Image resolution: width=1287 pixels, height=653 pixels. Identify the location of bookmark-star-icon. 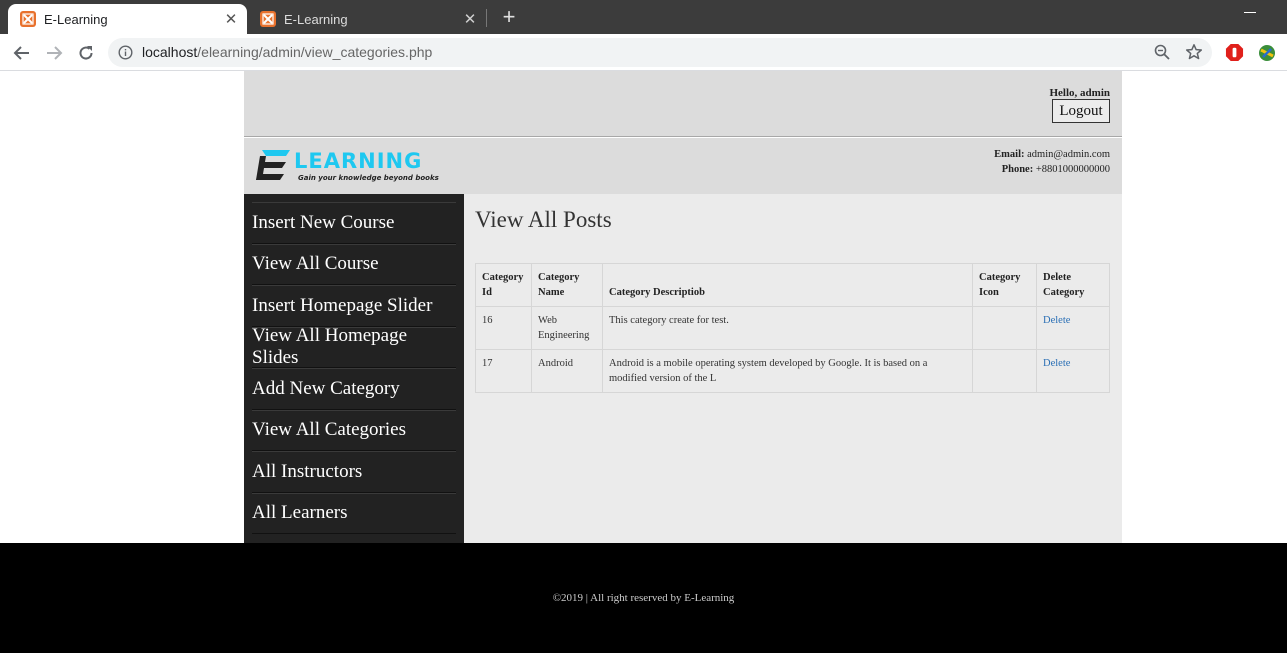
(1194, 52).